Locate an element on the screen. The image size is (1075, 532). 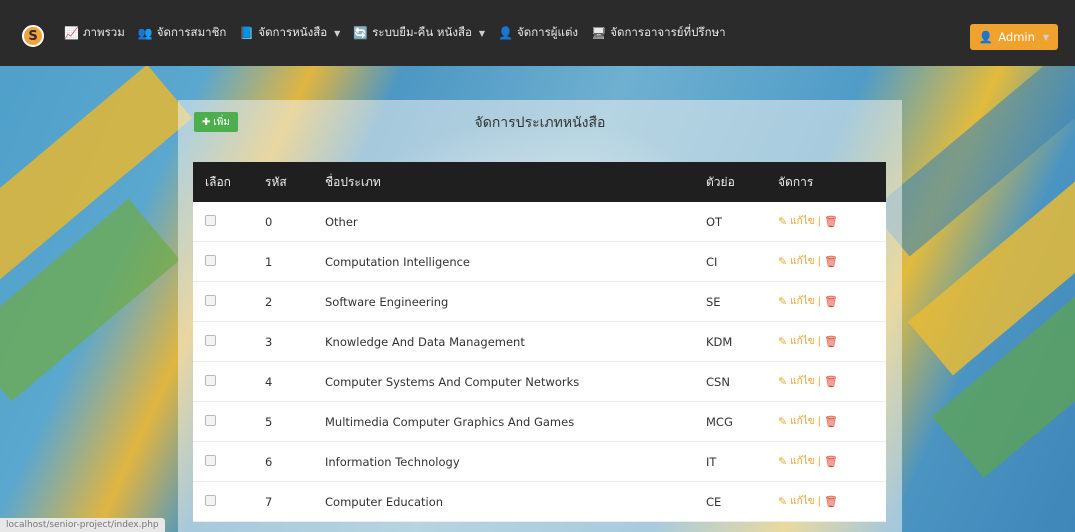
row-name: Other is located at coordinates (341, 221).